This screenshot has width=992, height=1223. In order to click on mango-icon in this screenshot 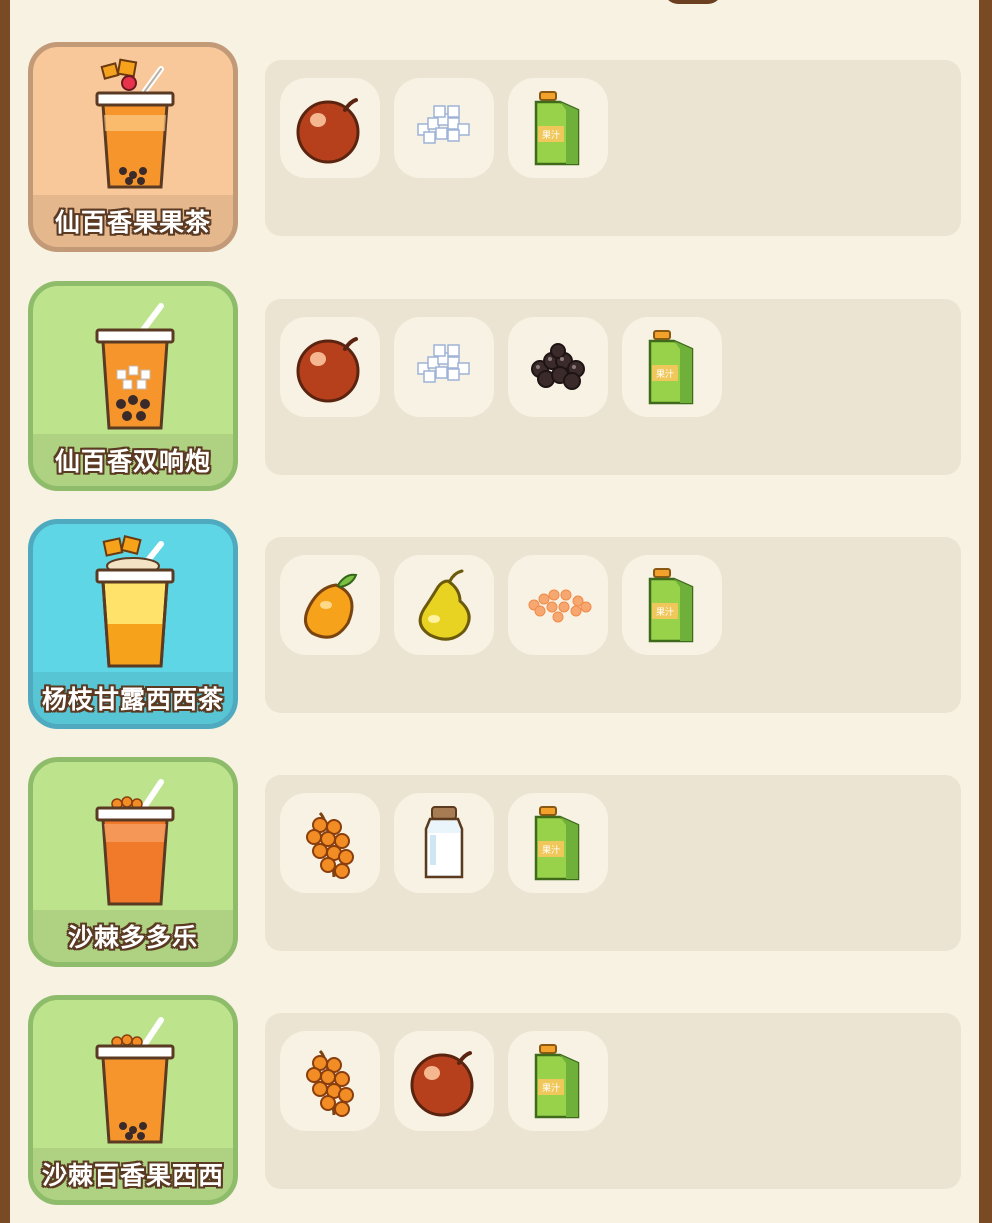, I will do `click(331, 606)`.